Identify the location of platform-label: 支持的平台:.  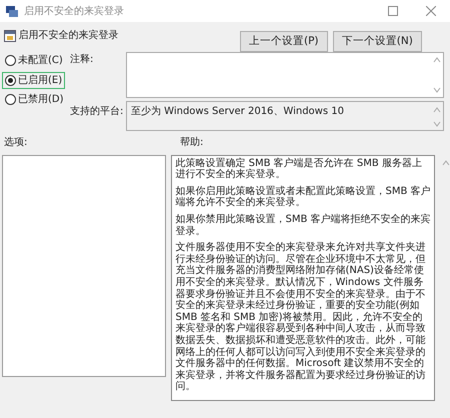
(96, 111).